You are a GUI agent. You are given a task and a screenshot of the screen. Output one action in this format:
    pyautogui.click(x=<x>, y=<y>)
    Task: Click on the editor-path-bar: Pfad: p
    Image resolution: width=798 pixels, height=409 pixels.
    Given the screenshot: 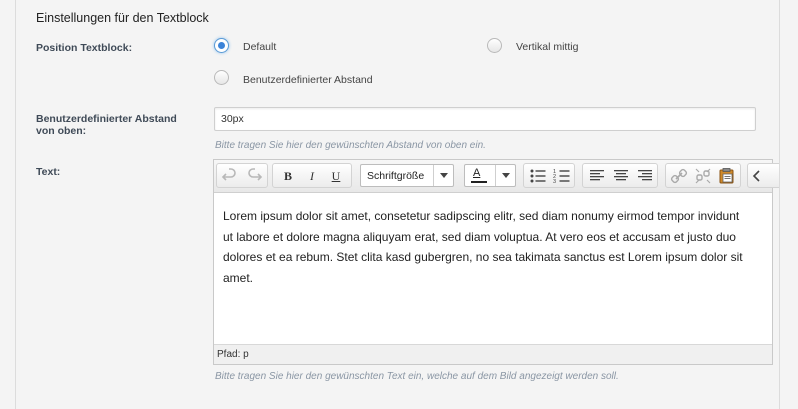 What is the action you would take?
    pyautogui.click(x=493, y=354)
    